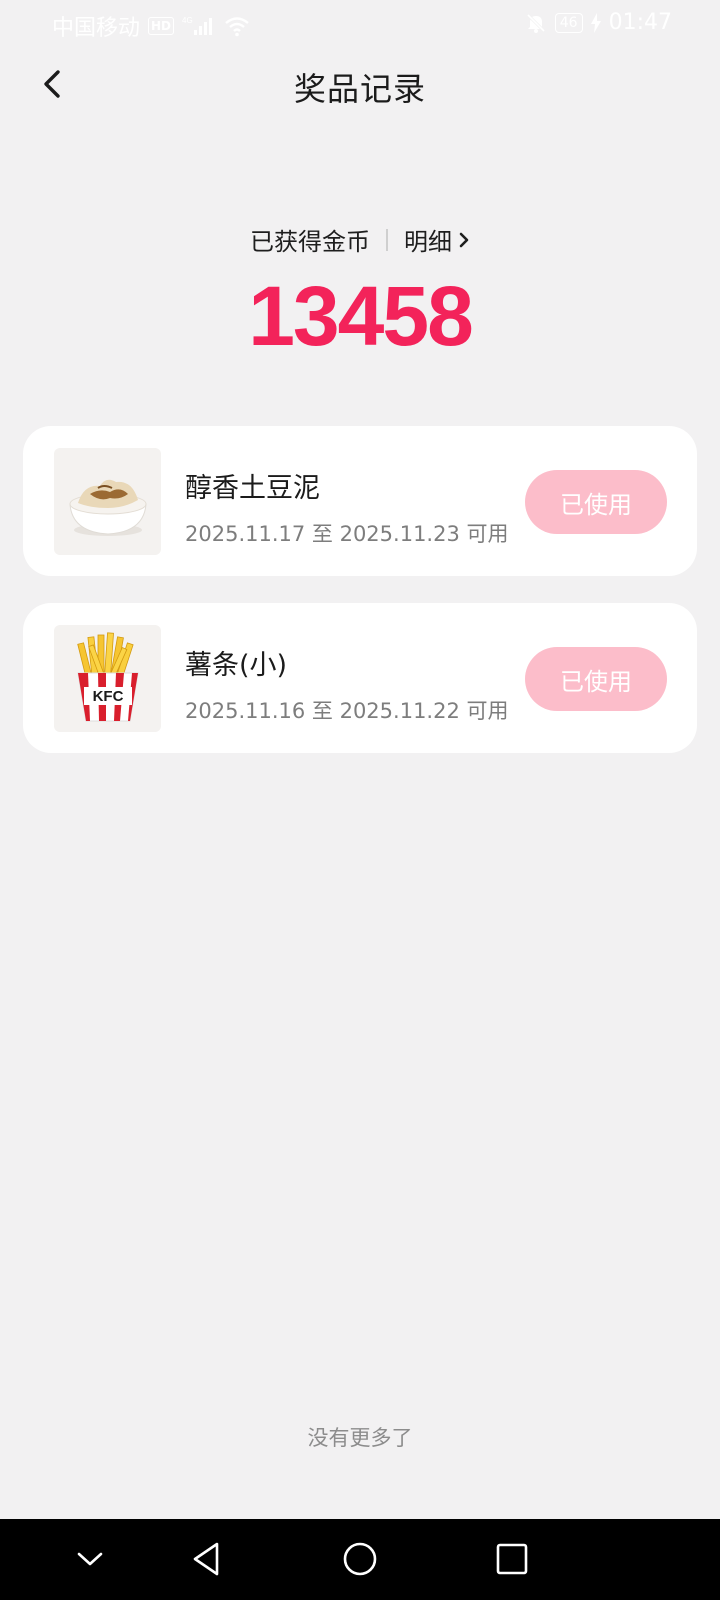 The width and height of the screenshot is (720, 1600). What do you see at coordinates (96, 28) in the screenshot?
I see `carrier-label: 中国移动` at bounding box center [96, 28].